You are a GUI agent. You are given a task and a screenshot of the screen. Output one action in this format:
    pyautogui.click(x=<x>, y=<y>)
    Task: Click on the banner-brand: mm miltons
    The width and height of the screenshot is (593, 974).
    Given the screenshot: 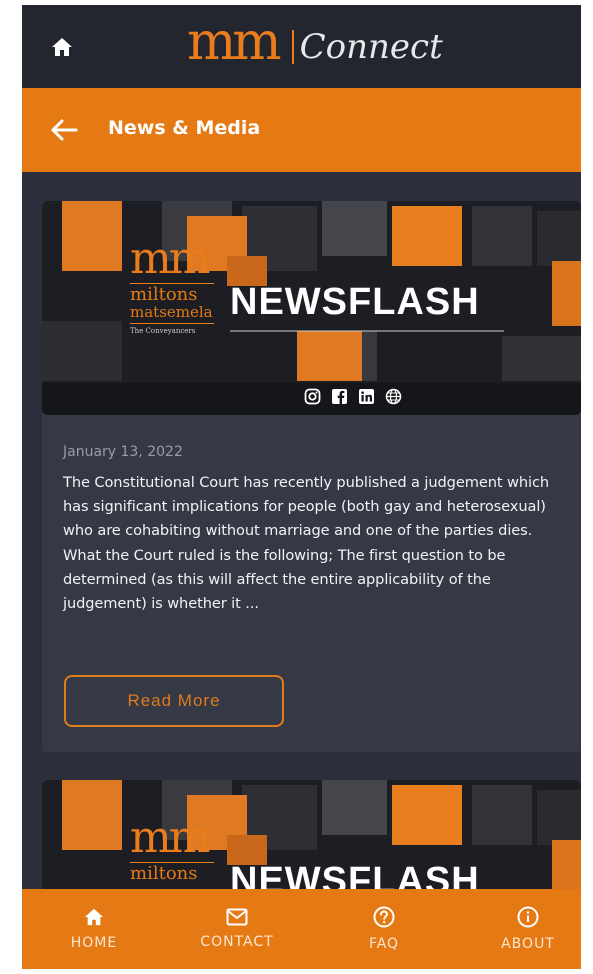 What is the action you would take?
    pyautogui.click(x=175, y=849)
    